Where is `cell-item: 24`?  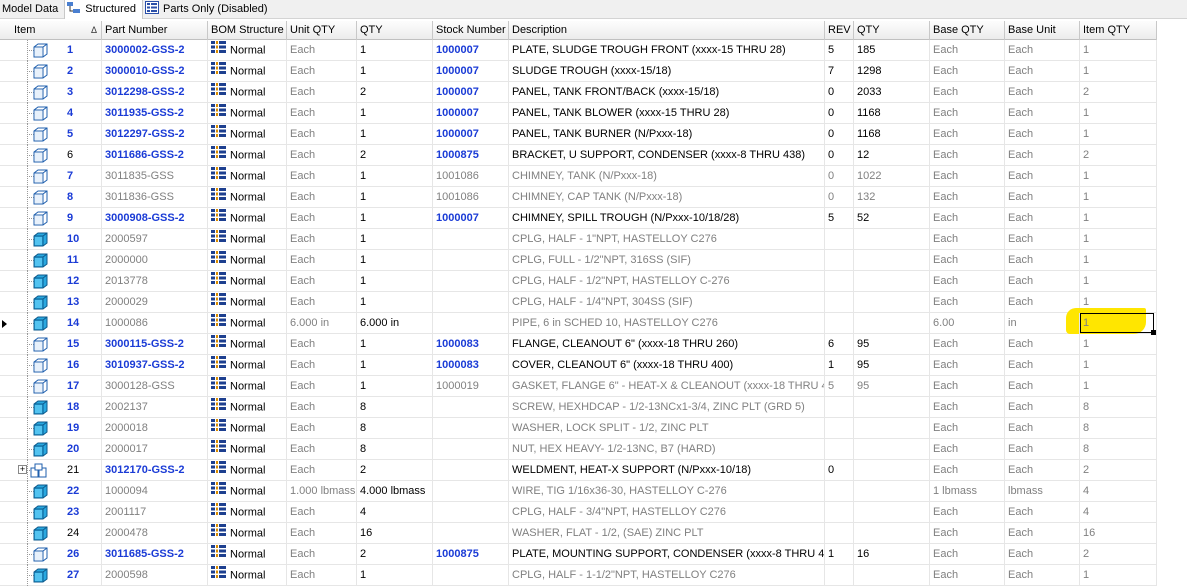
cell-item: 24 is located at coordinates (83, 533).